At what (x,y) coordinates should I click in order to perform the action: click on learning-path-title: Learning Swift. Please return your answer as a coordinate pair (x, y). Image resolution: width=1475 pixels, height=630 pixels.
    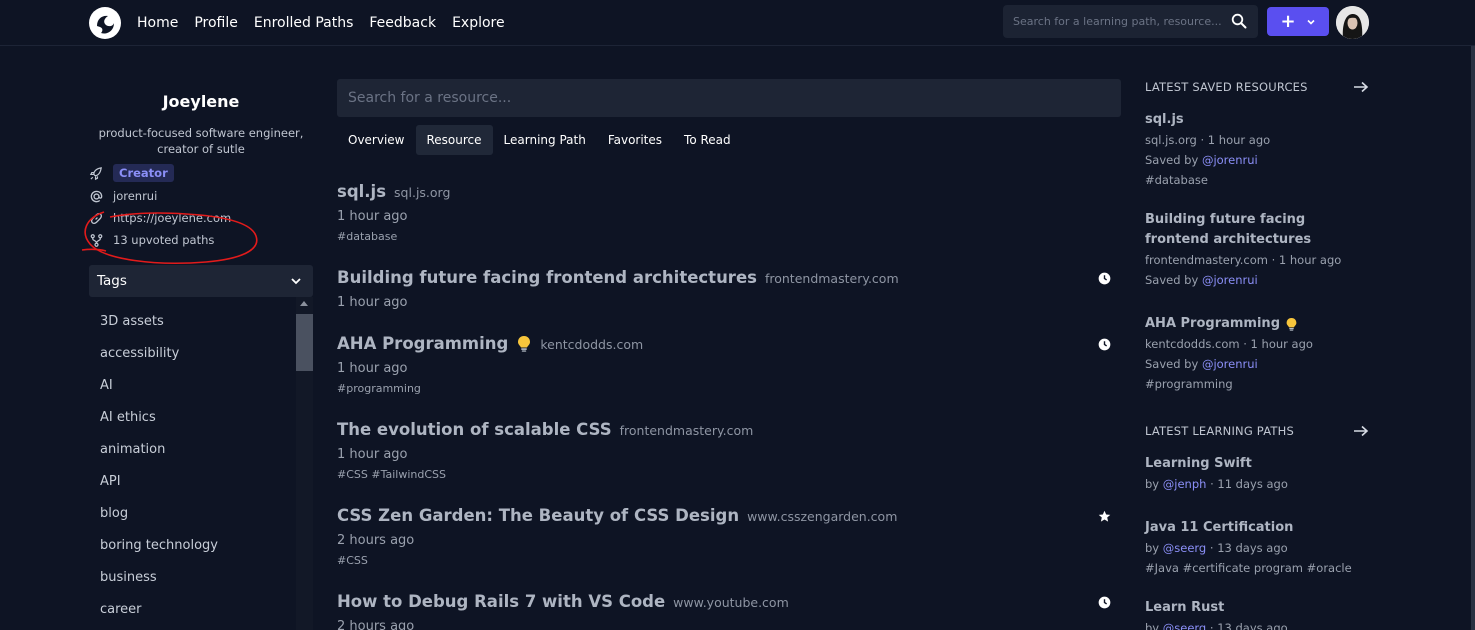
    Looking at the image, I should click on (1252, 464).